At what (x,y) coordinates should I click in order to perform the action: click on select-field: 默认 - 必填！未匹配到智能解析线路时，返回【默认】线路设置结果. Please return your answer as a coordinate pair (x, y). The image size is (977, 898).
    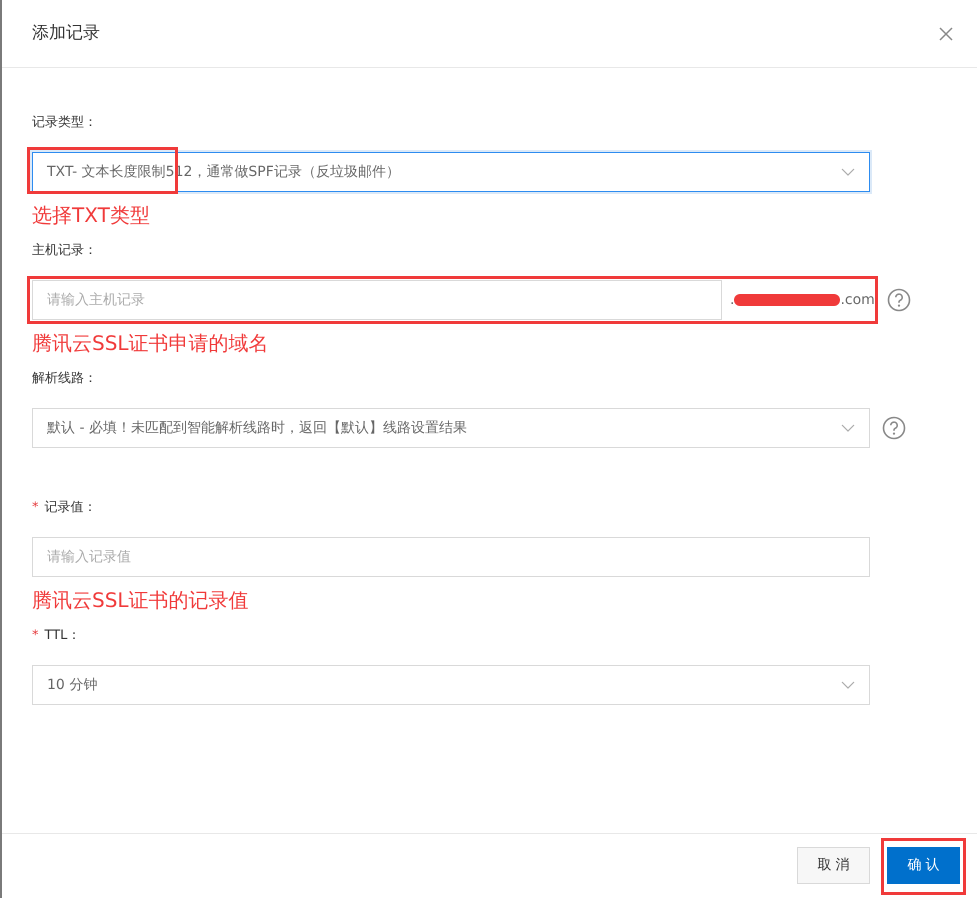
    Looking at the image, I should click on (451, 428).